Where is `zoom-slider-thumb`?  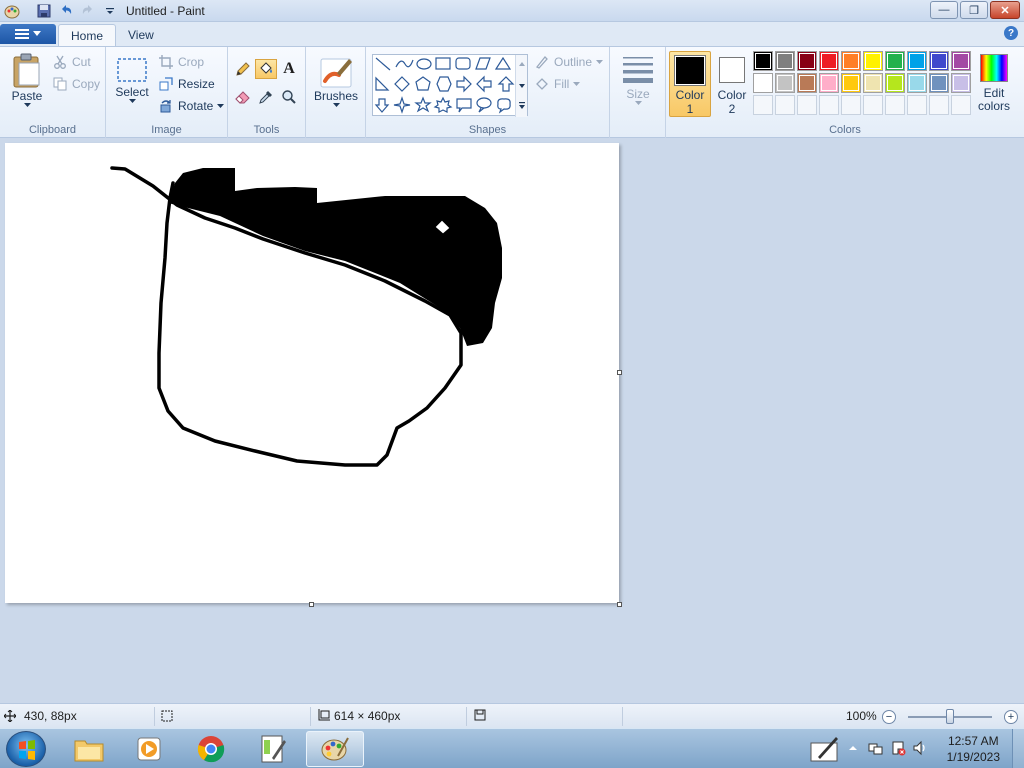 zoom-slider-thumb is located at coordinates (950, 716).